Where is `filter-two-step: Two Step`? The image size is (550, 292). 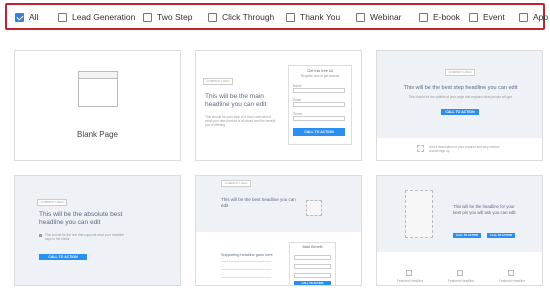 filter-two-step: Two Step is located at coordinates (167, 17).